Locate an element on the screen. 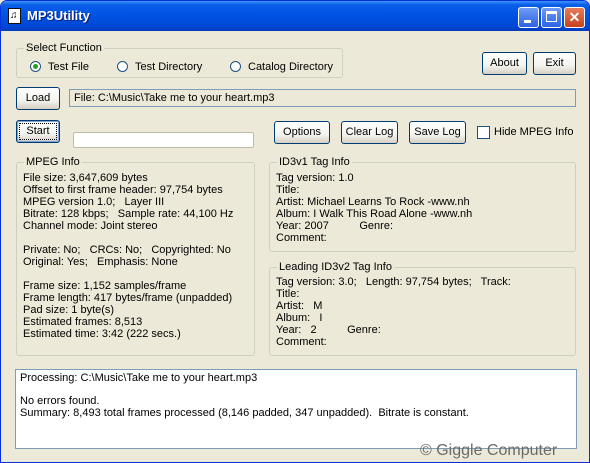 This screenshot has width=590, height=463. hide-mpeg-info-label: Hide MPEG Info is located at coordinates (534, 132).